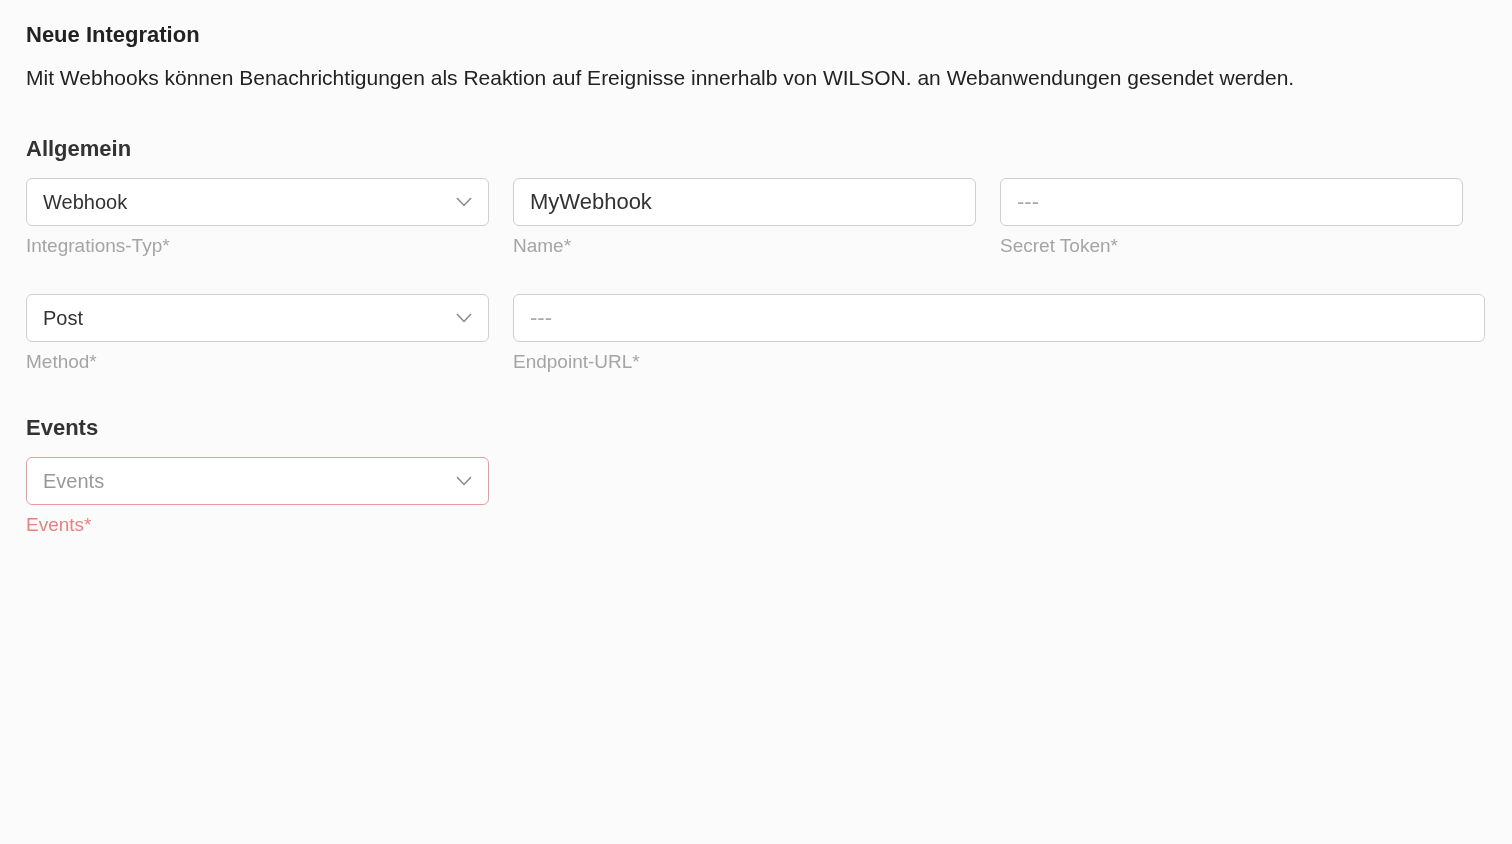 The height and width of the screenshot is (844, 1512). I want to click on field-label: Method*, so click(61, 362).